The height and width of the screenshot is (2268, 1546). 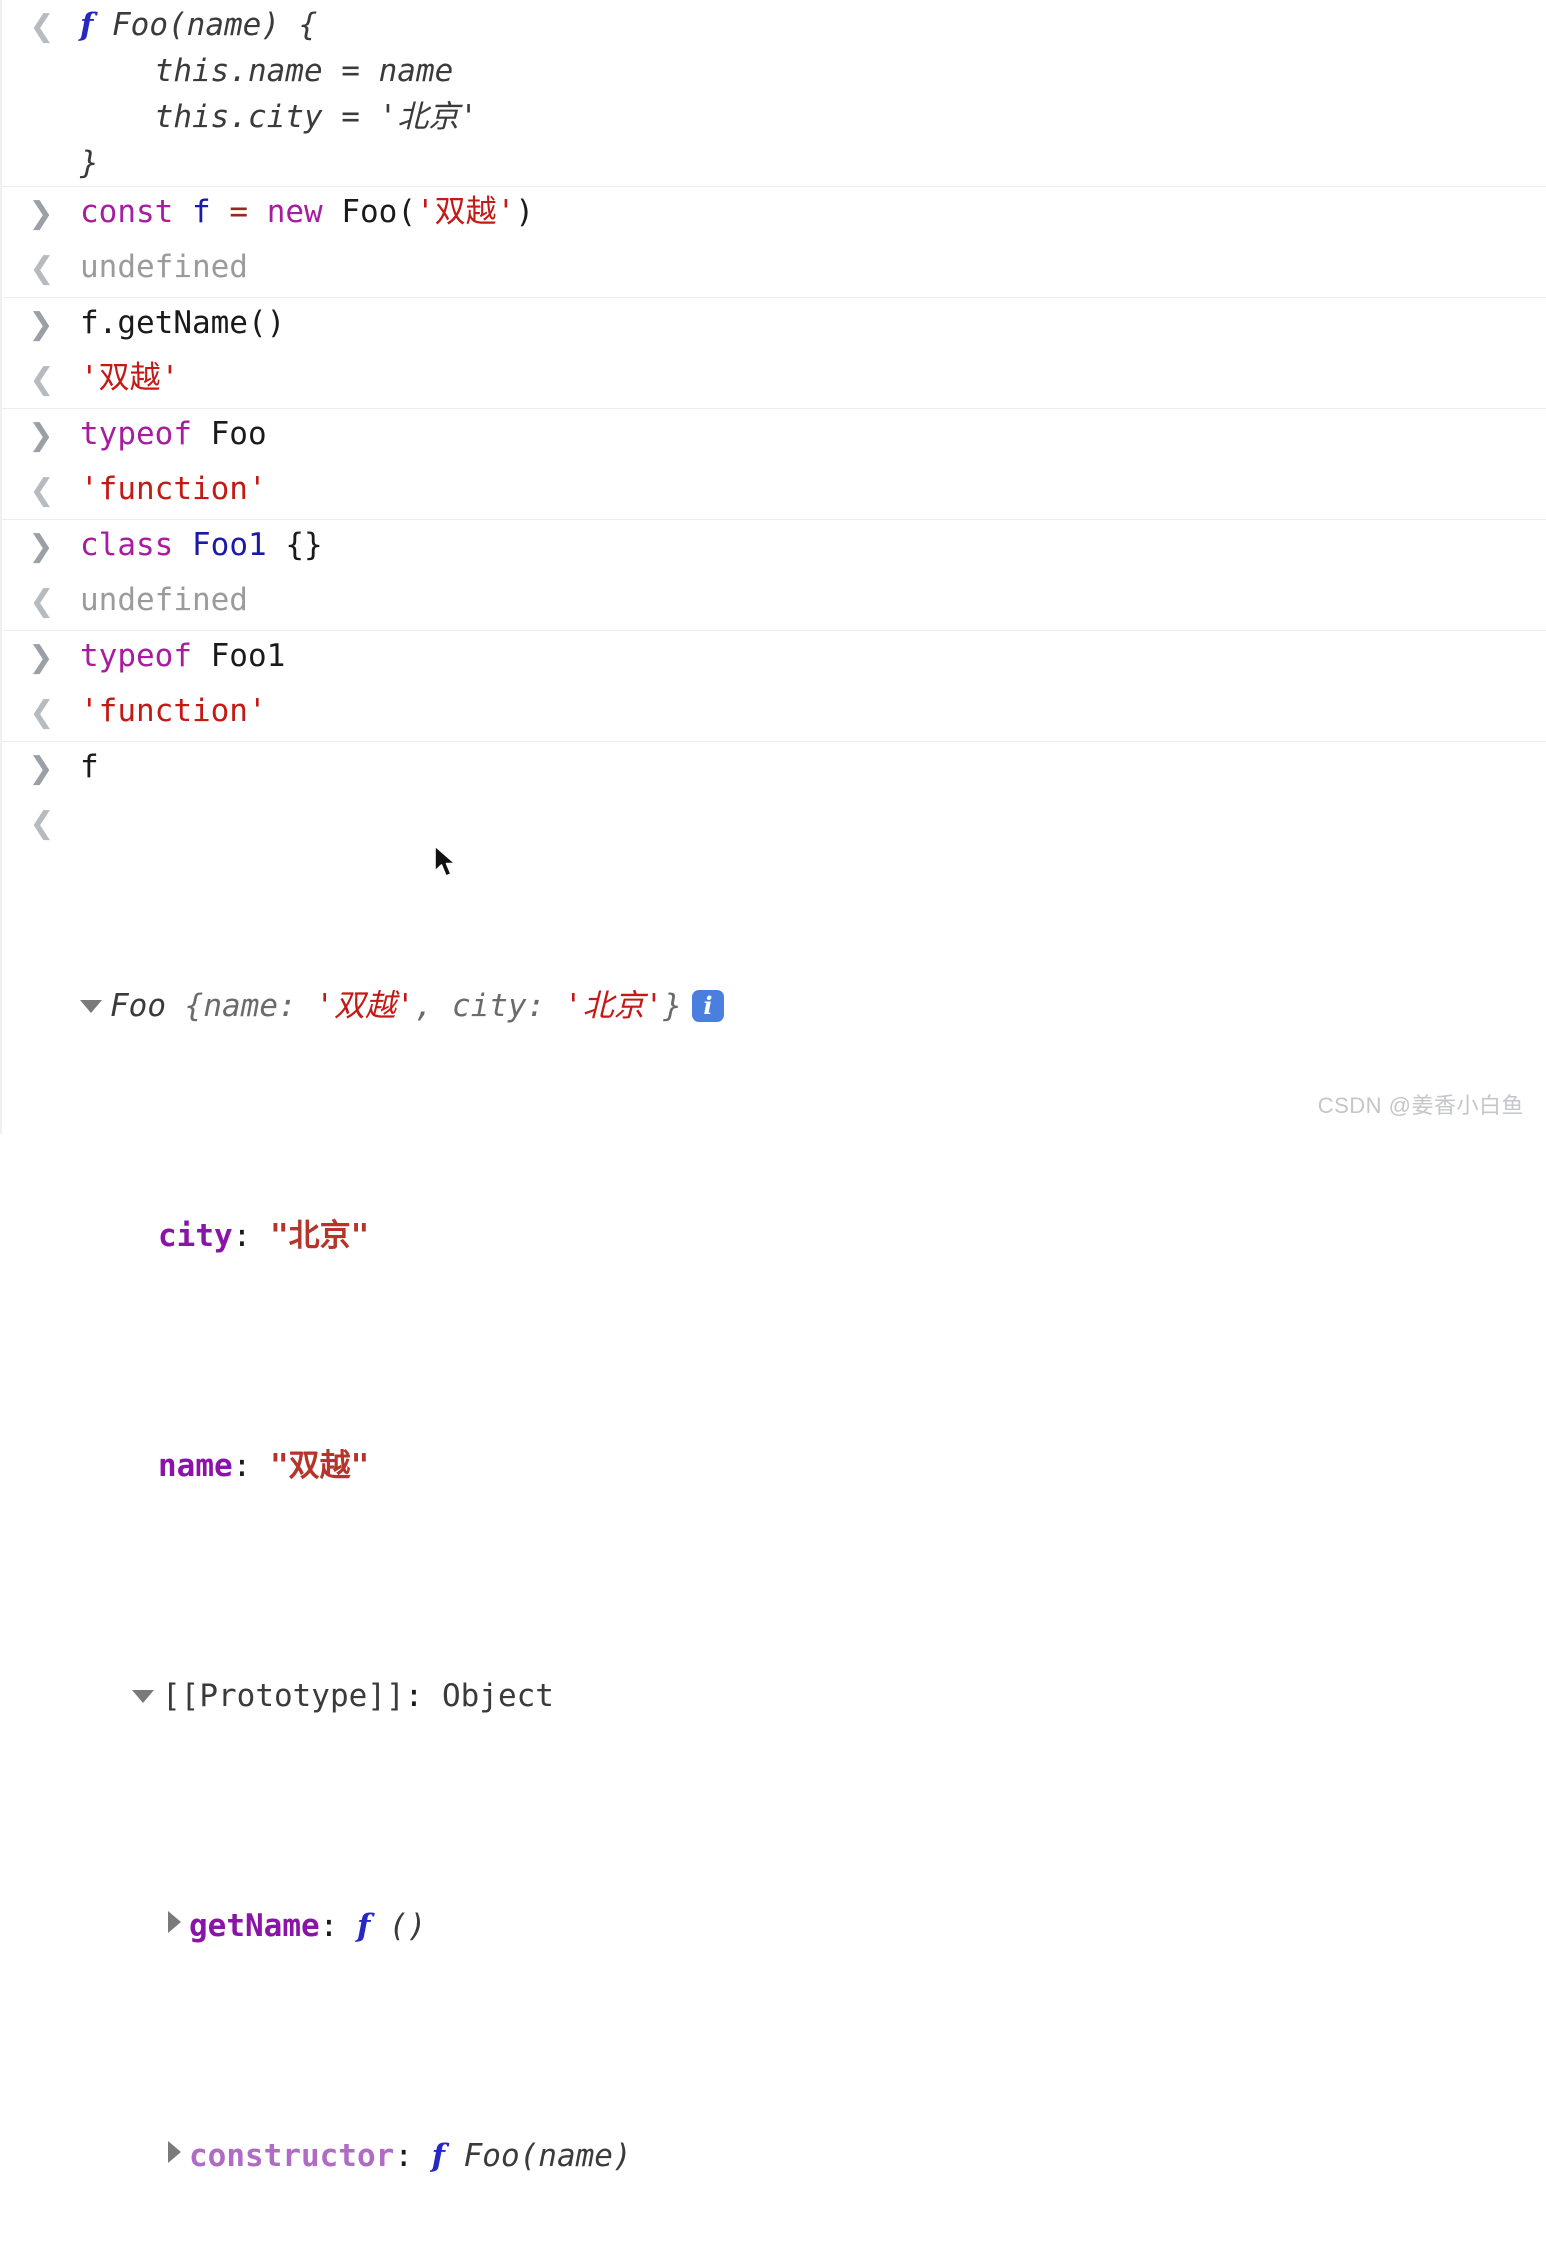 What do you see at coordinates (238, 656) in the screenshot?
I see `operand-foo1: Foo1` at bounding box center [238, 656].